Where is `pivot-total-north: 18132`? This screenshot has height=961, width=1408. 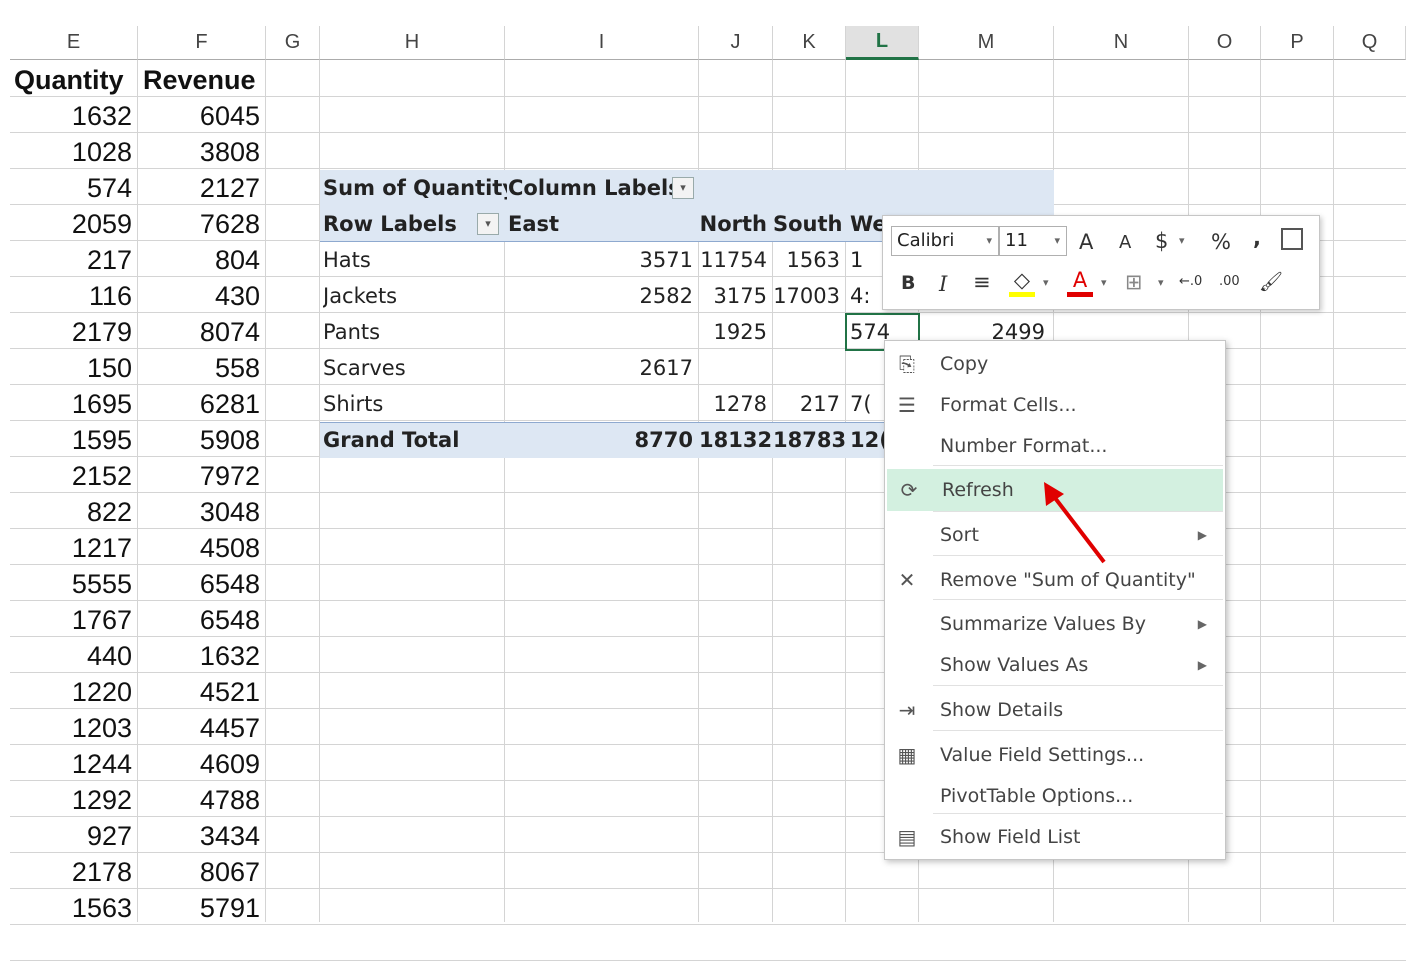
pivot-total-north: 18132 is located at coordinates (736, 440).